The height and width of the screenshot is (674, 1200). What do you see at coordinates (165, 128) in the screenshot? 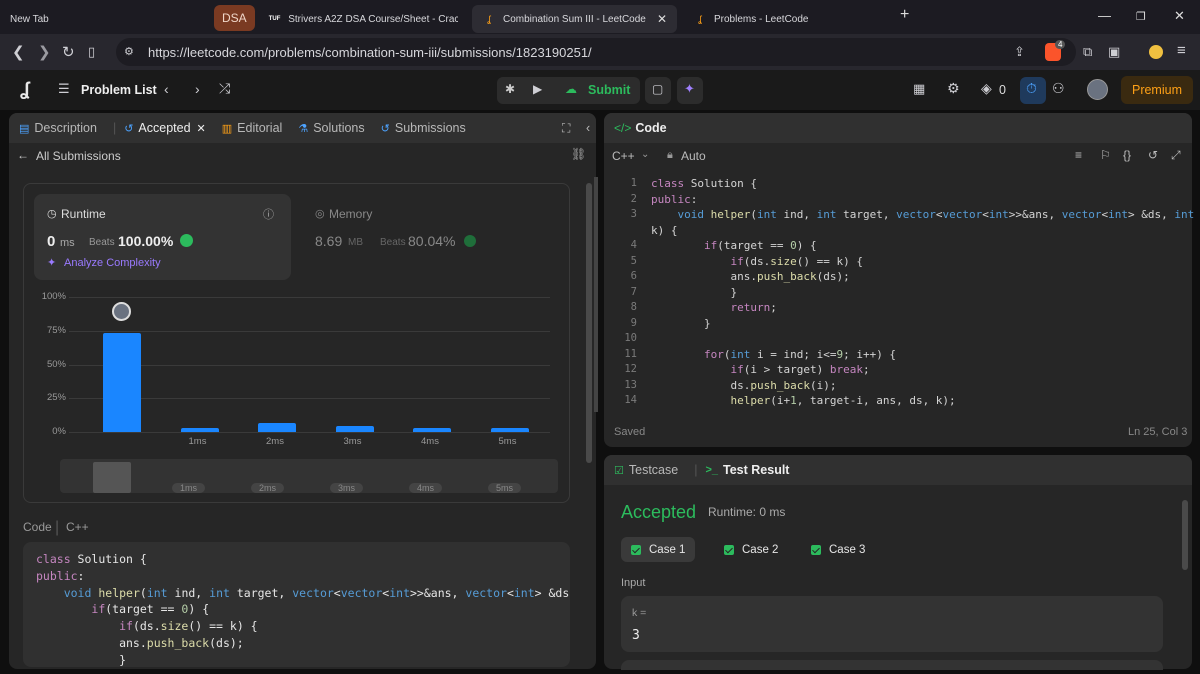
I see `tab-accepted: ↺ Accepted ✕` at bounding box center [165, 128].